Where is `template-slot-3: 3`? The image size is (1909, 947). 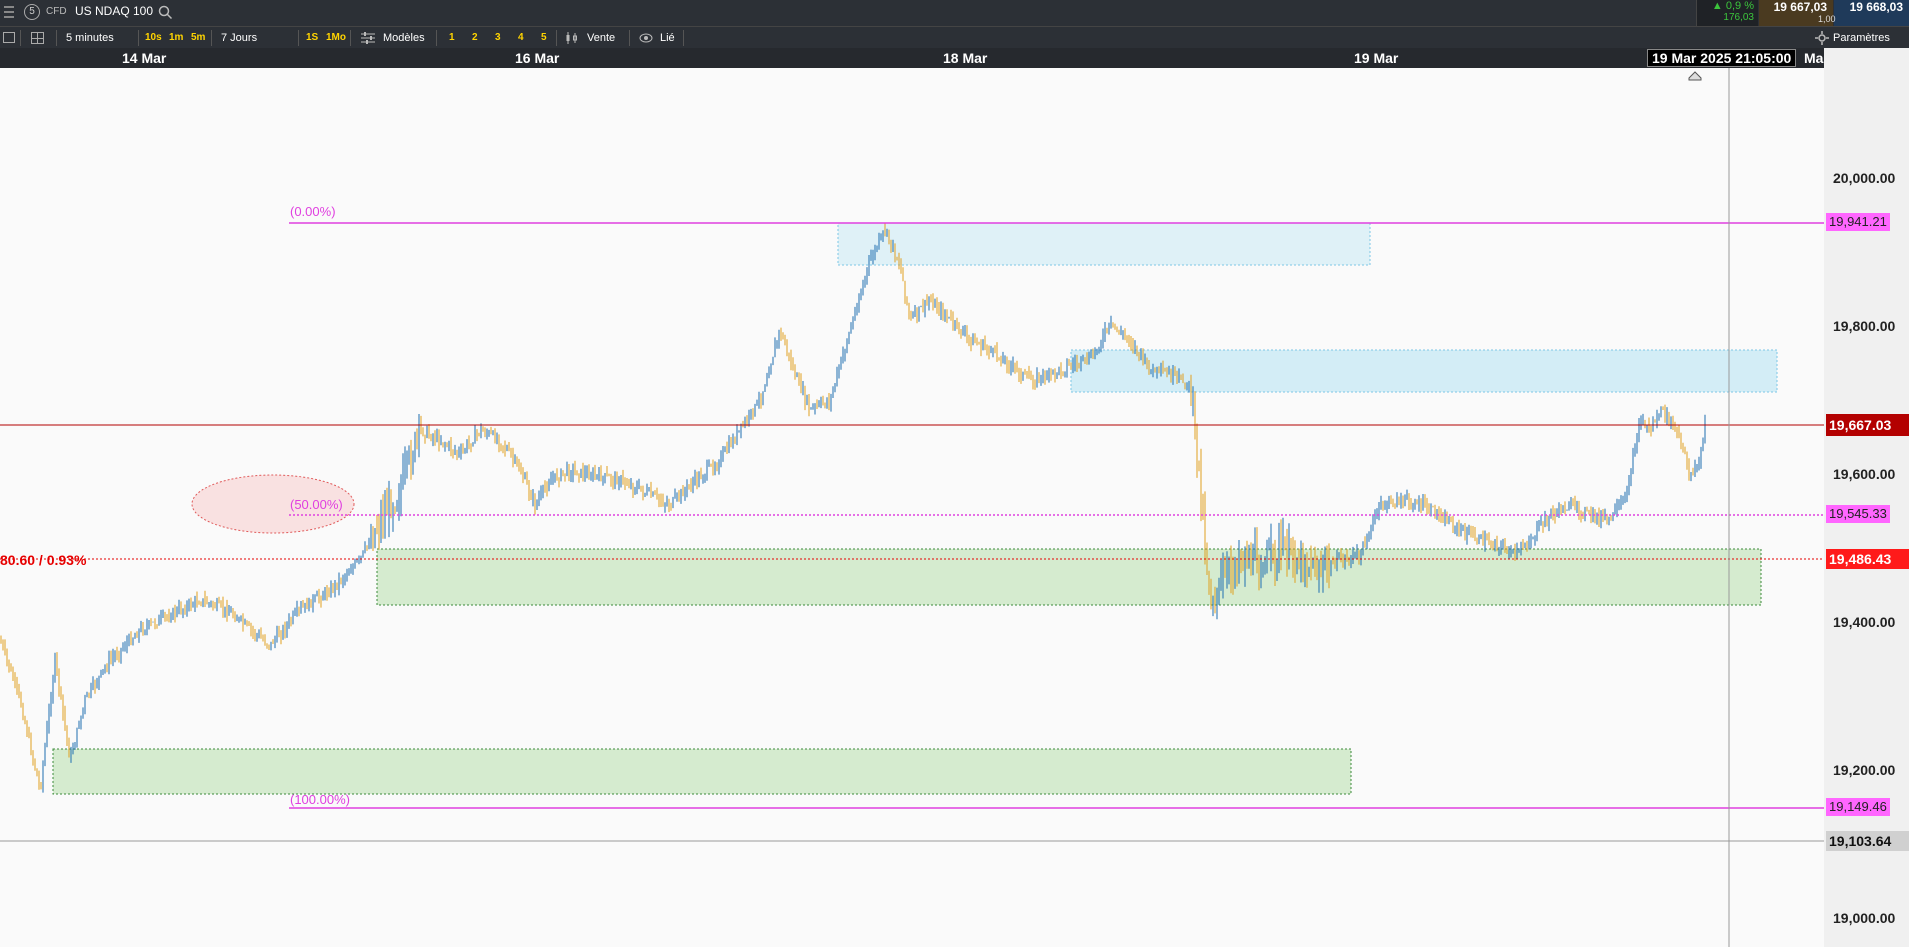
template-slot-3: 3 is located at coordinates (498, 38).